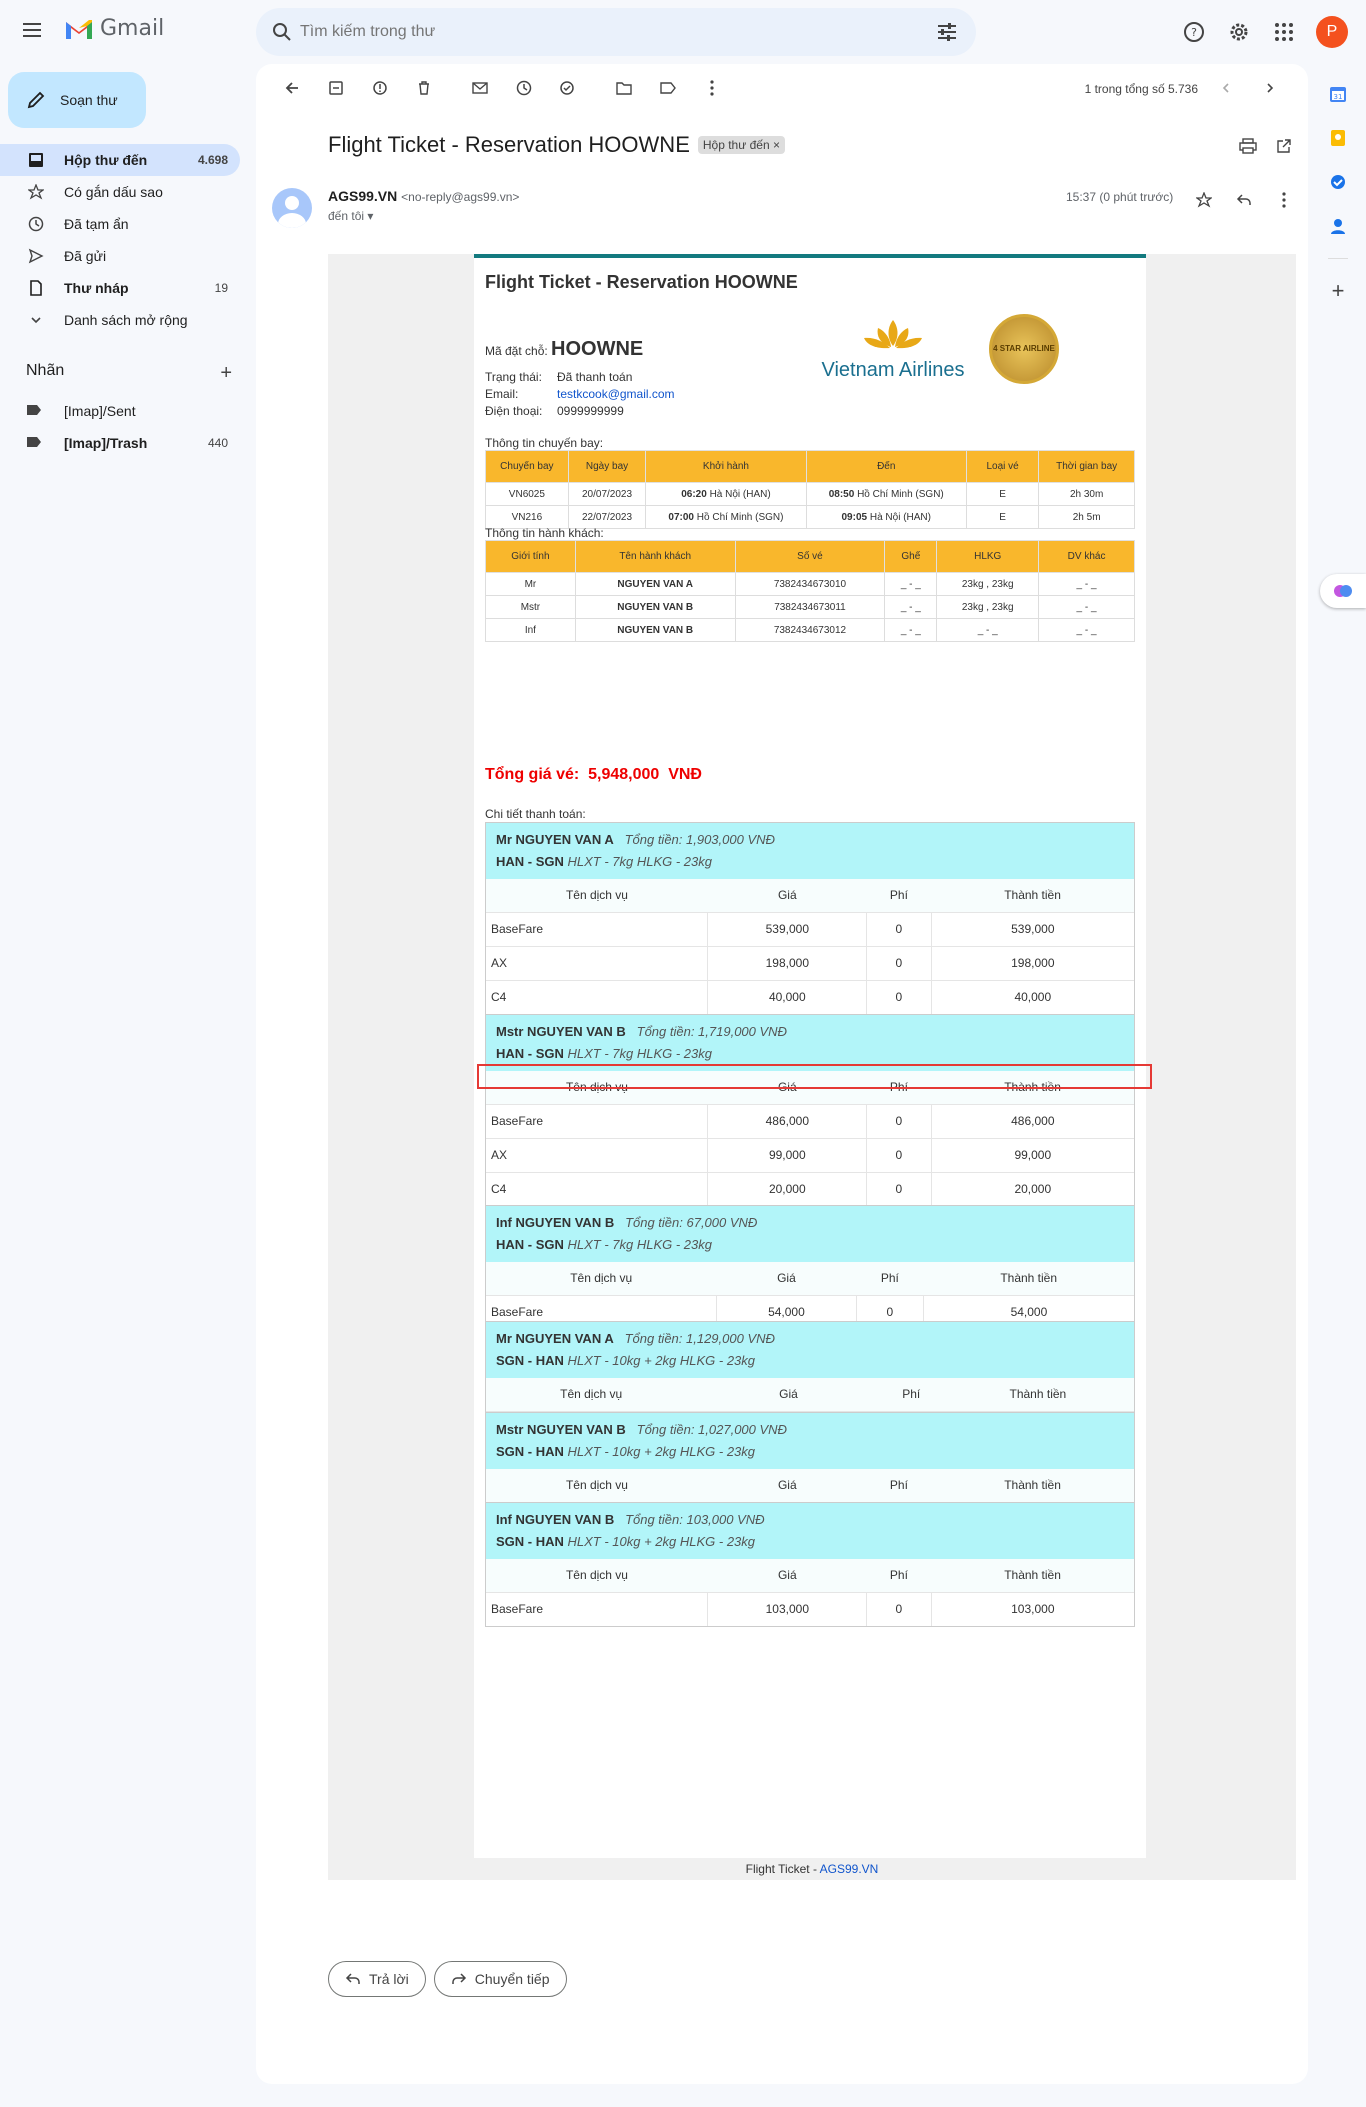 Image resolution: width=1366 pixels, height=2107 pixels. Describe the element at coordinates (555, 1519) in the screenshot. I see `payment-pax: Inf NGUYEN VAN B` at that location.